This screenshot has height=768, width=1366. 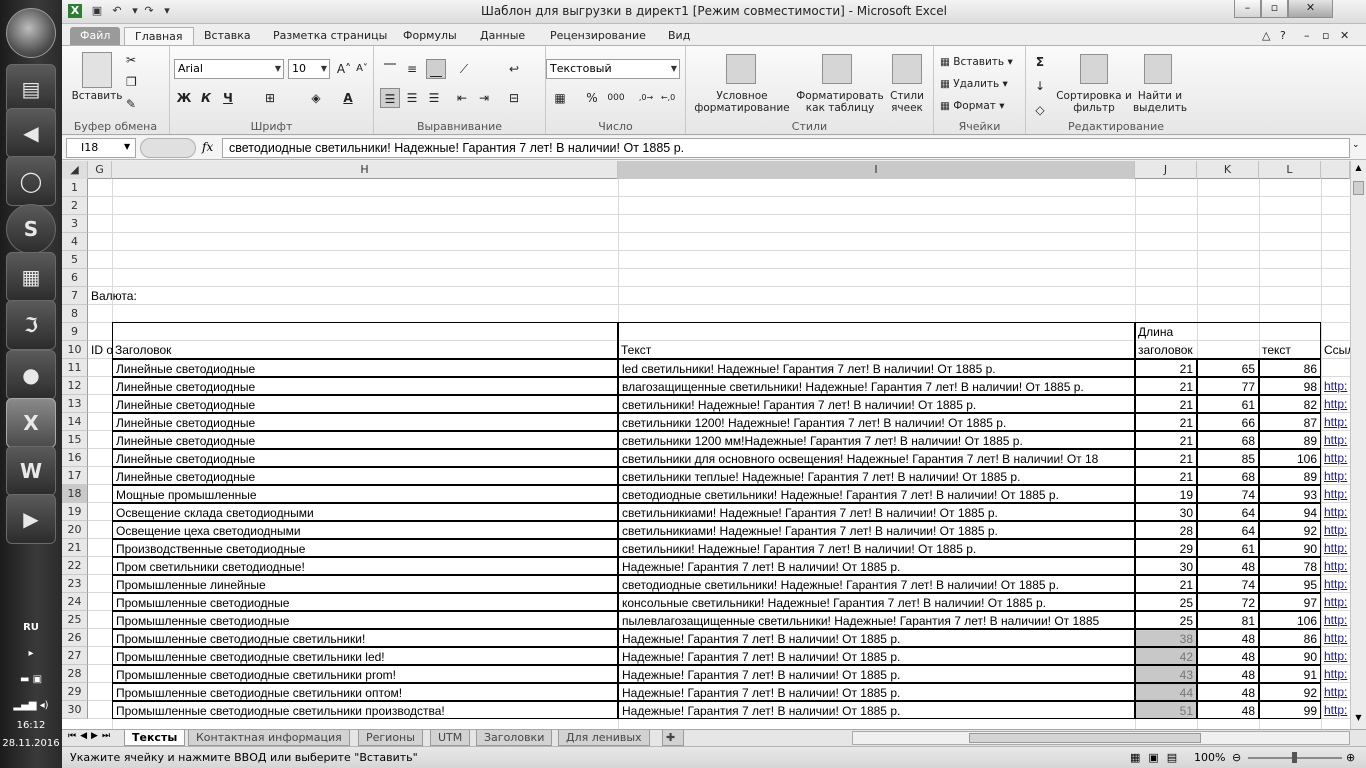 I want to click on row-header: 6, so click(x=75, y=278).